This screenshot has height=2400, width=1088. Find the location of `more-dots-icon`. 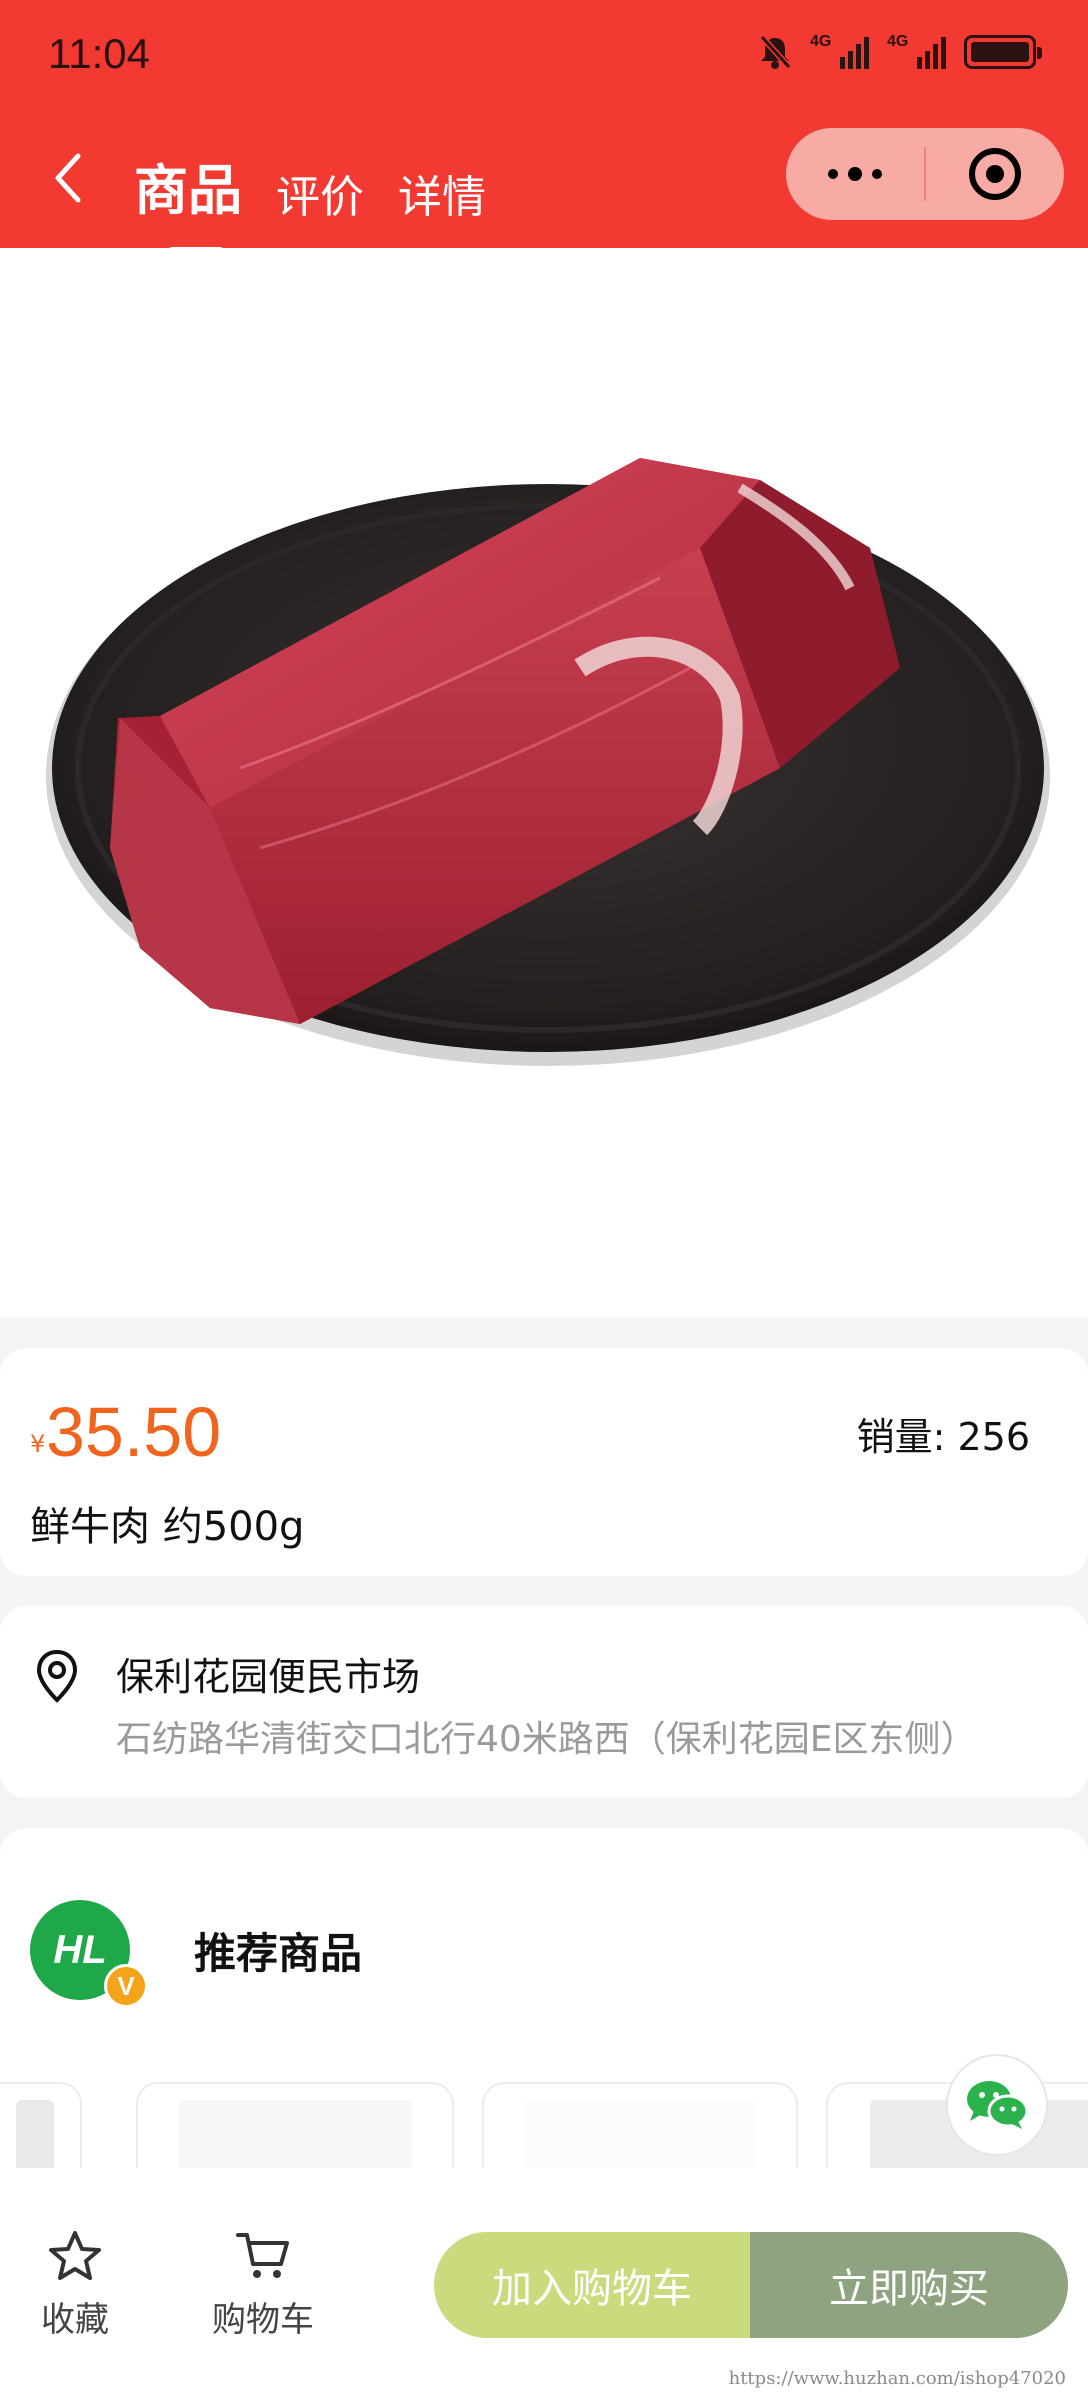

more-dots-icon is located at coordinates (855, 174).